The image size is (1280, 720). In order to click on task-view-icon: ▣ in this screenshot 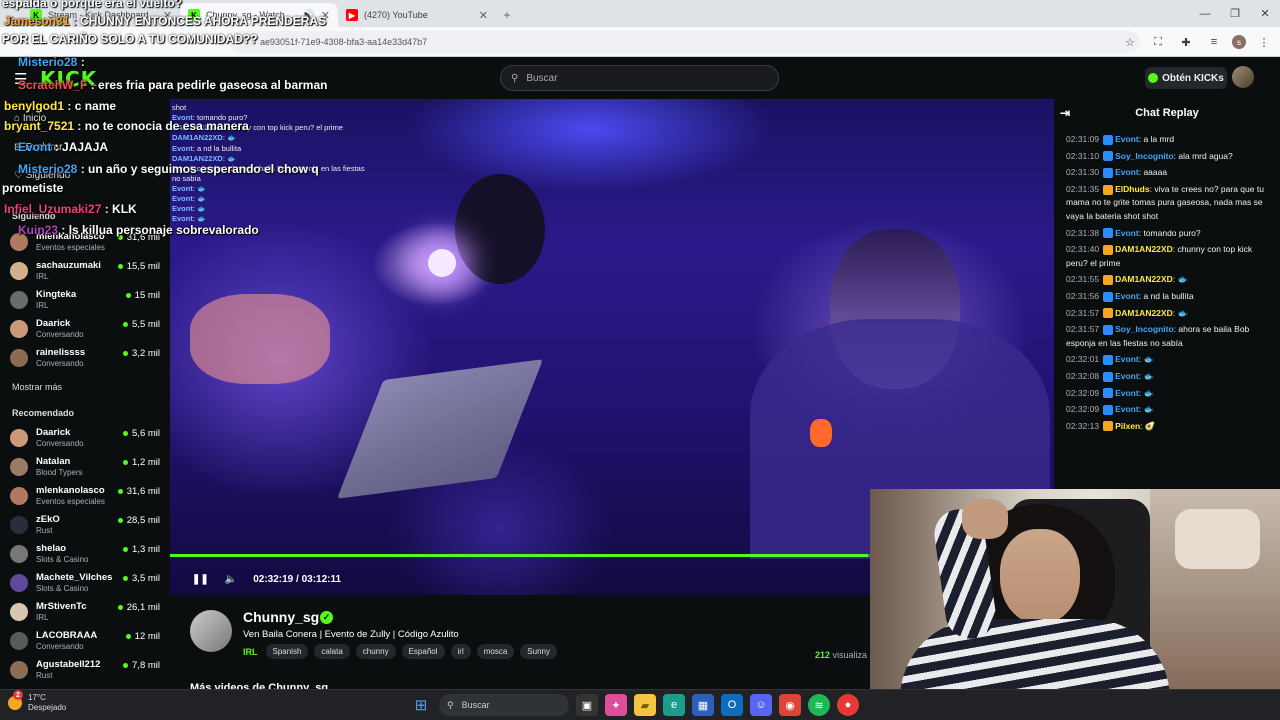, I will do `click(587, 705)`.